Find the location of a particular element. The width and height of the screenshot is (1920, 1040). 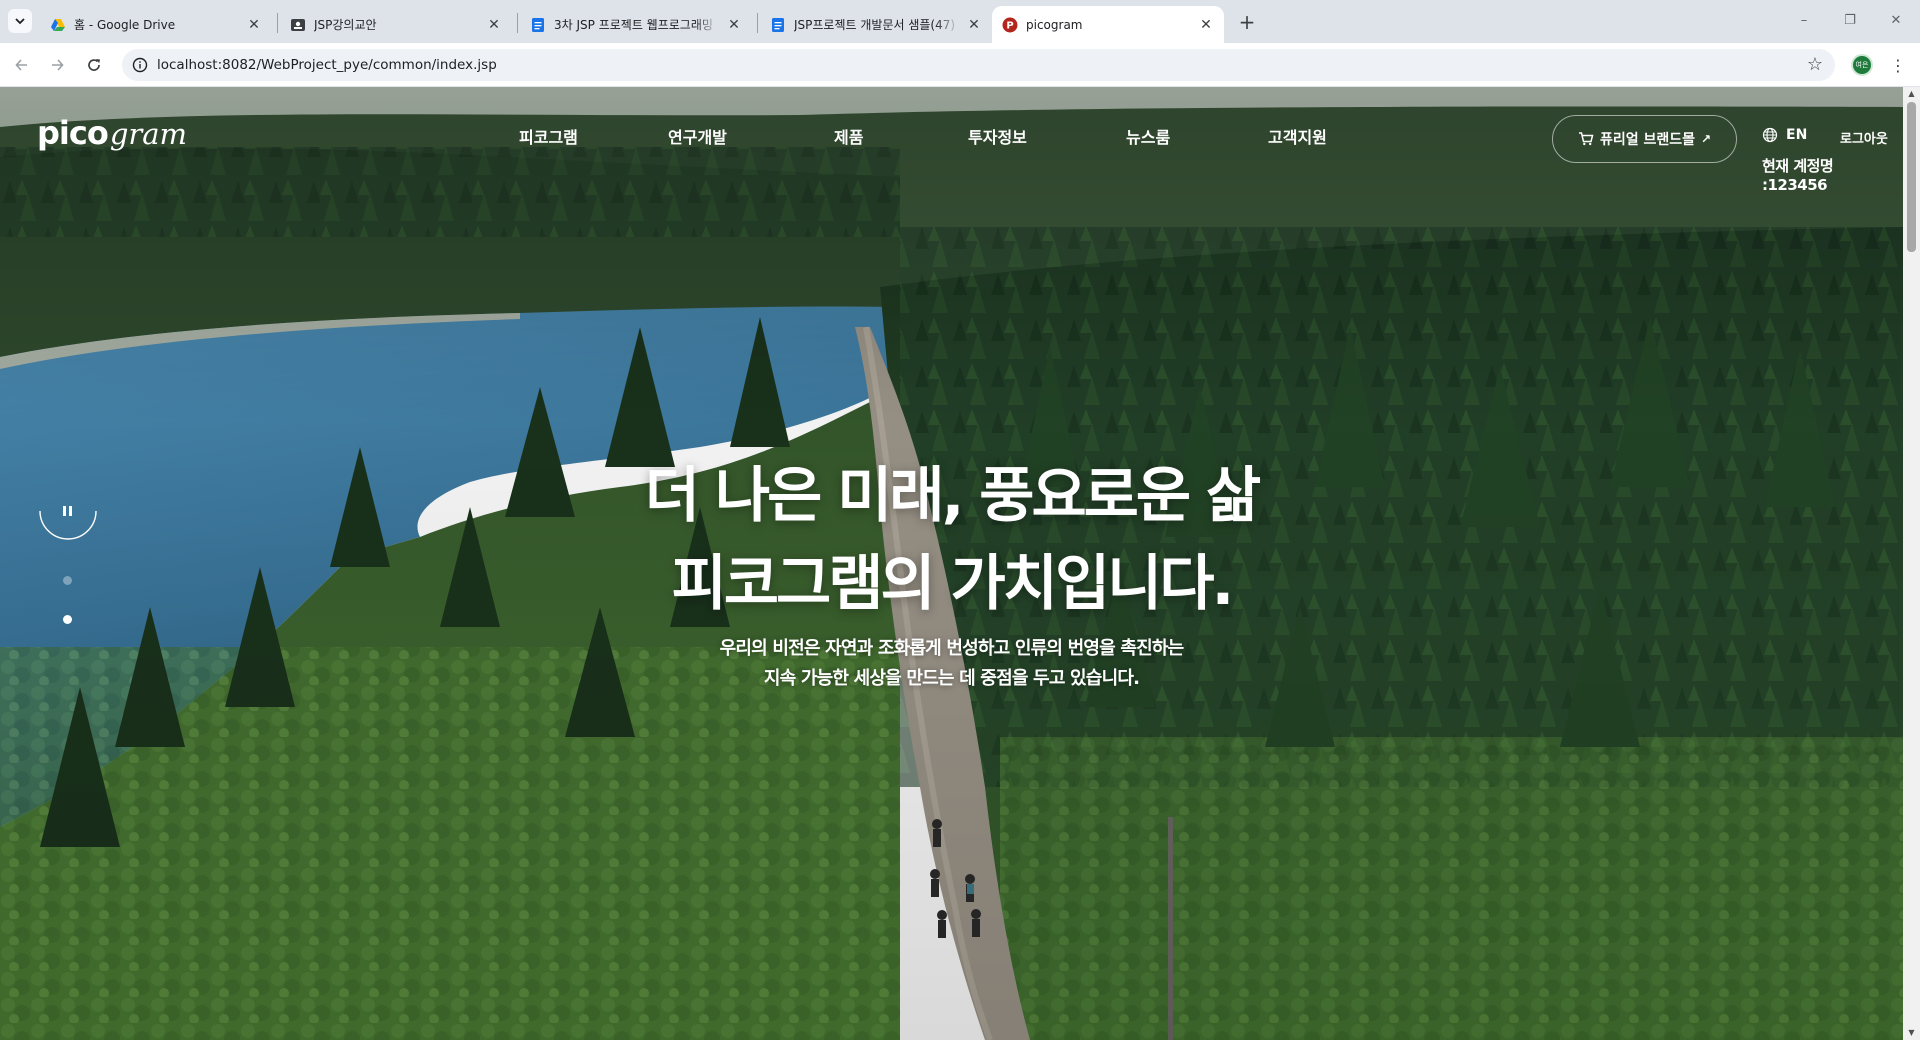

nav-item-research: 연구개발 is located at coordinates (697, 136).